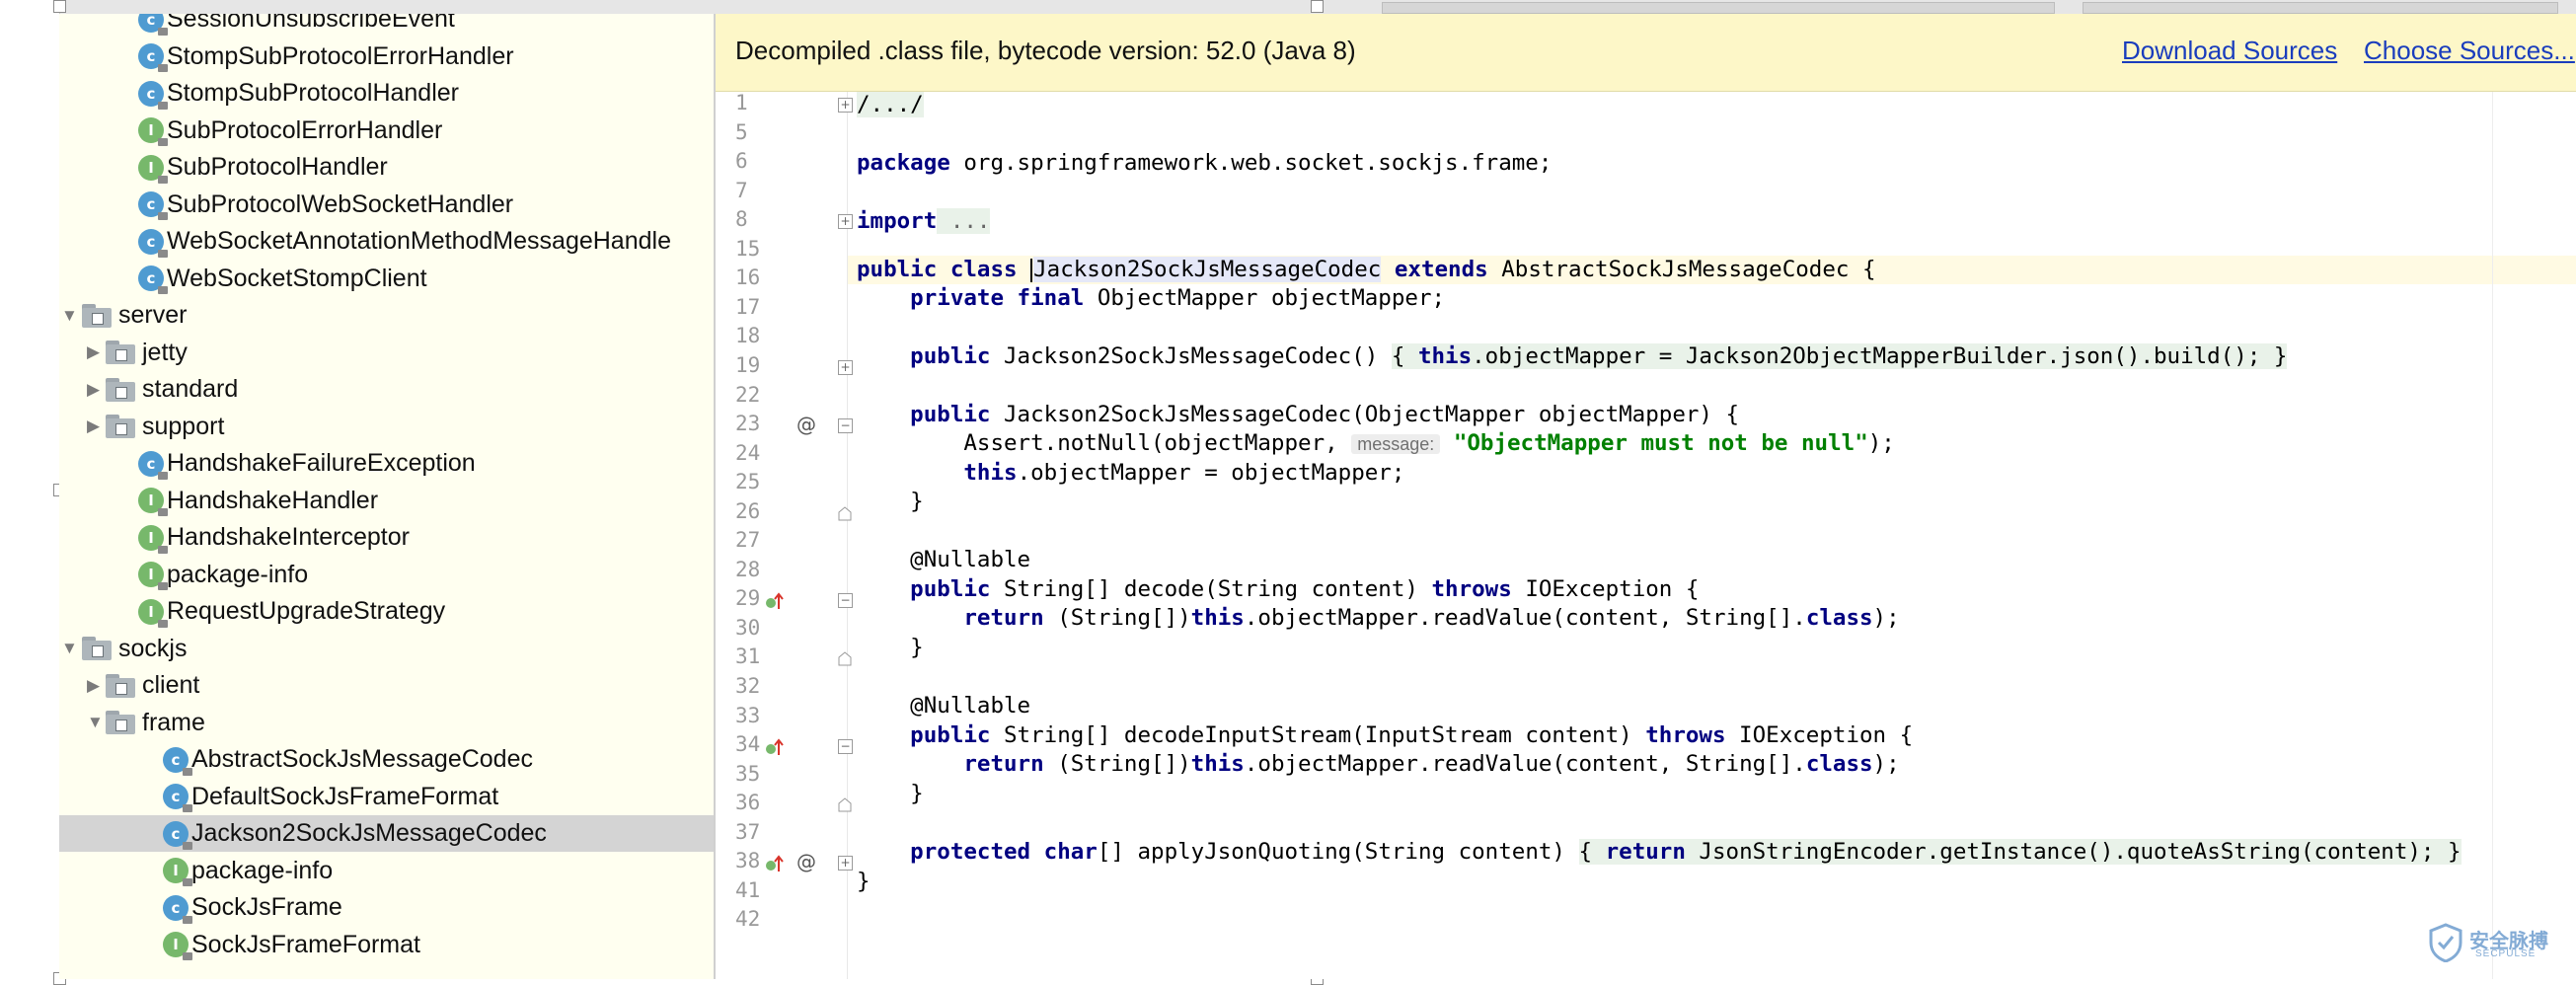 The height and width of the screenshot is (985, 2576). Describe the element at coordinates (121, 686) in the screenshot. I see `package-folder-icon` at that location.